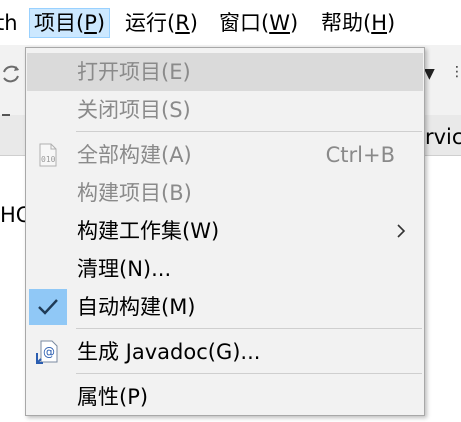 Image resolution: width=461 pixels, height=422 pixels. I want to click on menu-item-shortcut: Ctrl+B, so click(360, 155).